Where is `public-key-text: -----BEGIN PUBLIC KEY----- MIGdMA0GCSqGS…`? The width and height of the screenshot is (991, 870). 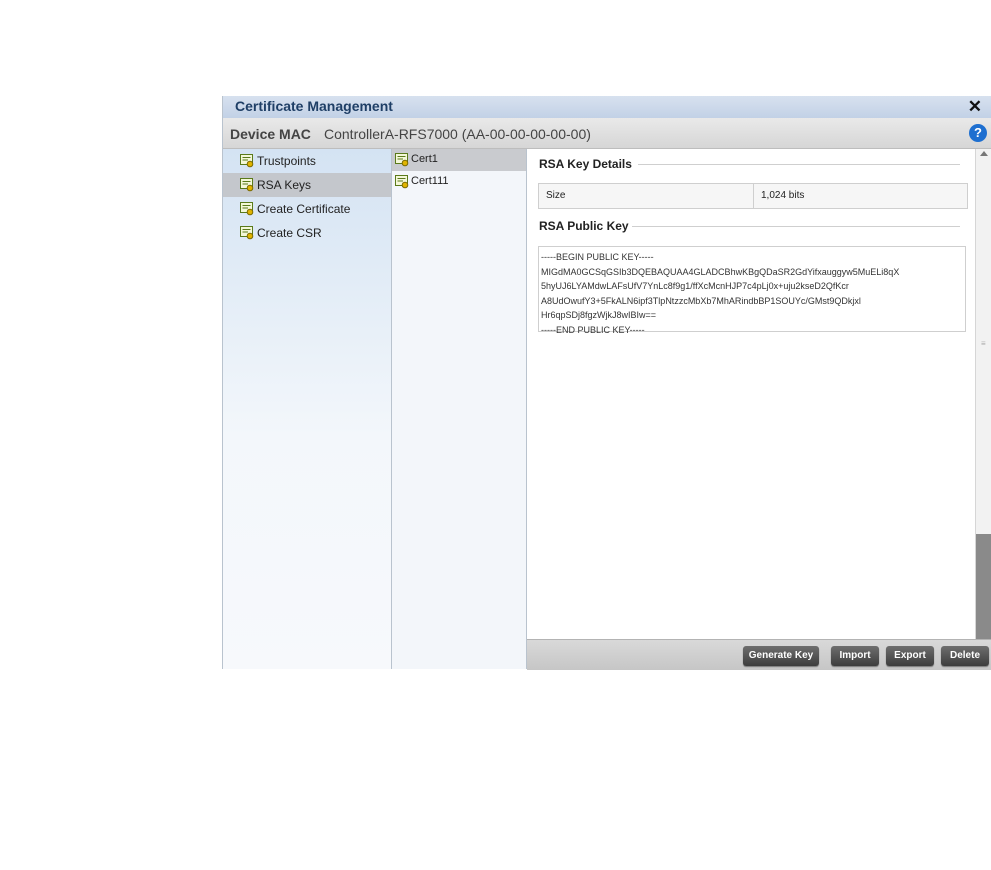
public-key-text: -----BEGIN PUBLIC KEY----- MIGdMA0GCSqGS… is located at coordinates (752, 290).